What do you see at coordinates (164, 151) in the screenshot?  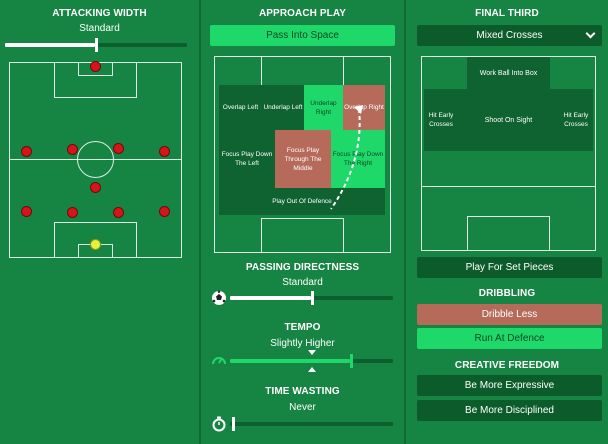 I see `player-right-mid` at bounding box center [164, 151].